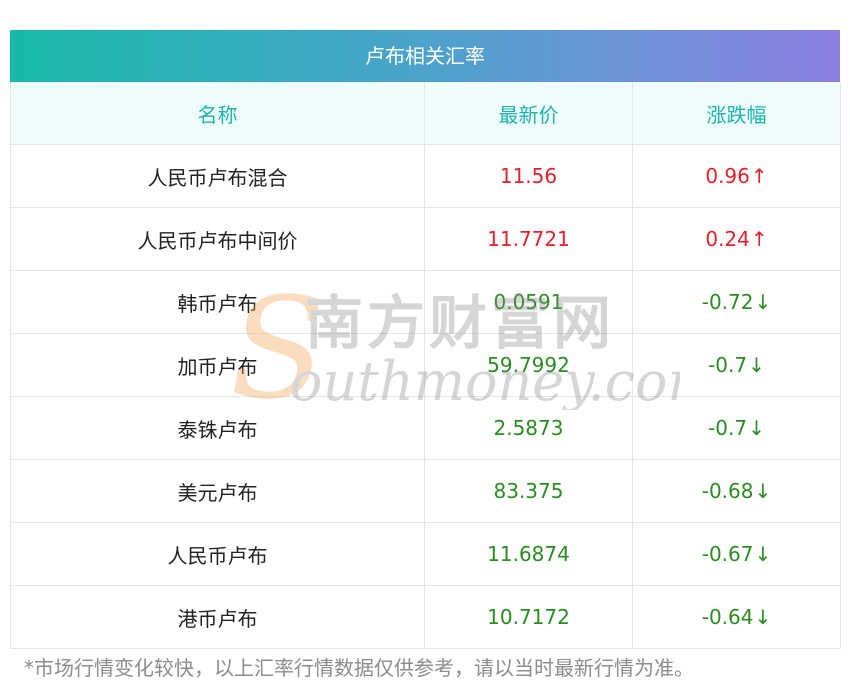 This screenshot has width=850, height=697. What do you see at coordinates (528, 176) in the screenshot?
I see `row-price: 11.56` at bounding box center [528, 176].